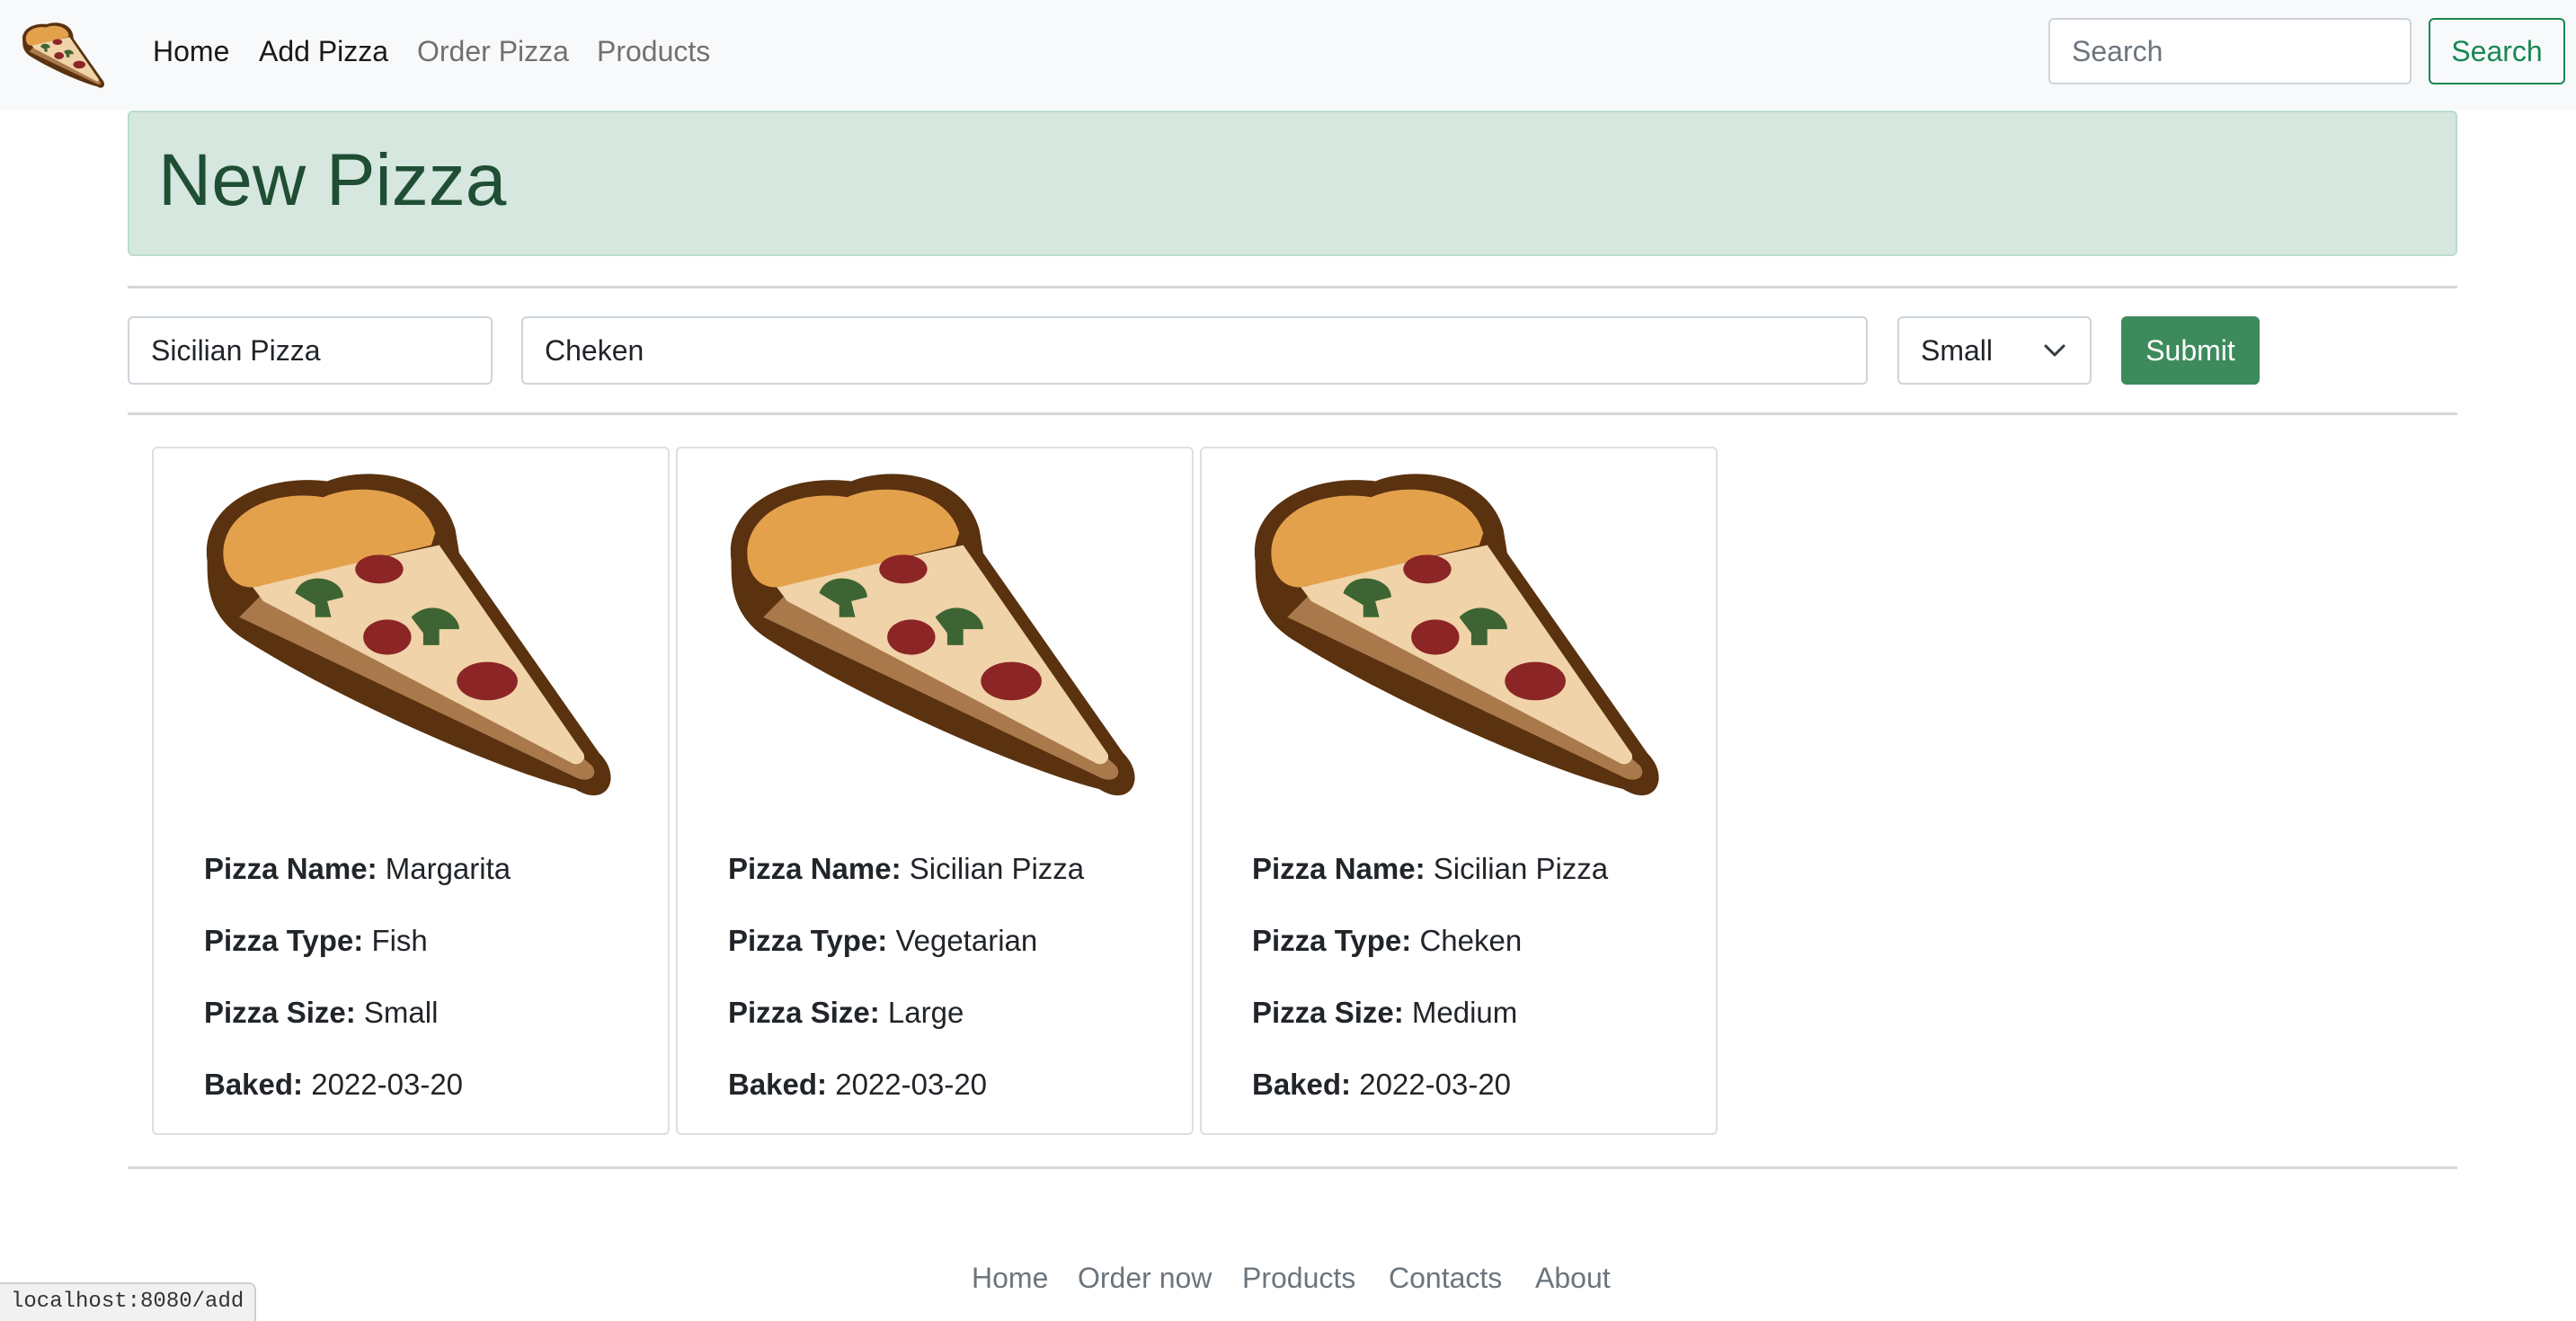 This screenshot has height=1321, width=2576. What do you see at coordinates (1387, 940) in the screenshot?
I see `pizza-type-row: Pizza Type: Cheken` at bounding box center [1387, 940].